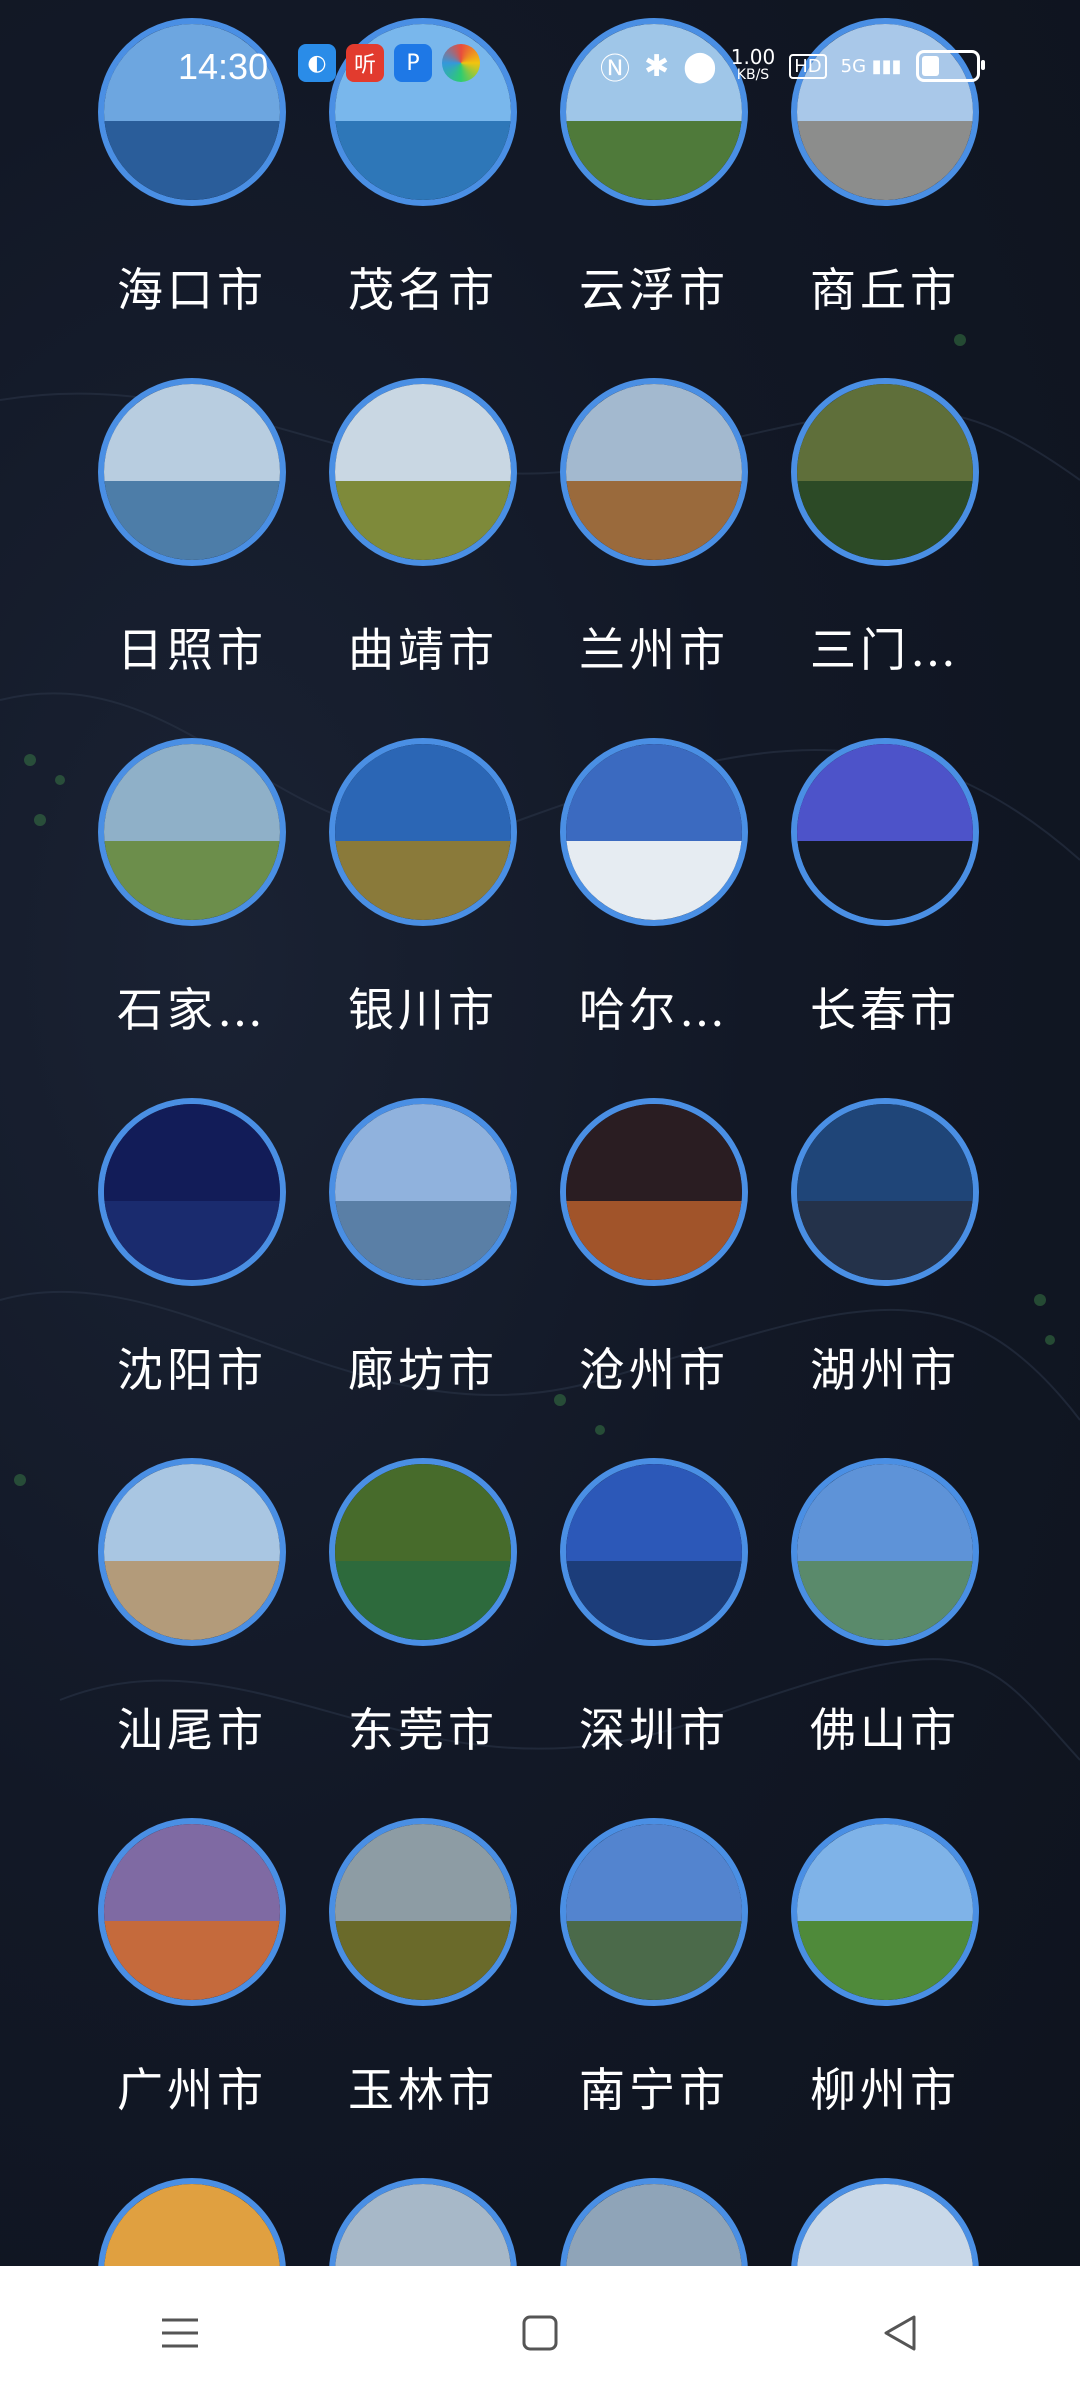  I want to click on status-system-icons: Ⓝ ✱ ⬤ 1.00 KB/S HD 5G ▮▮▮, so click(792, 66).